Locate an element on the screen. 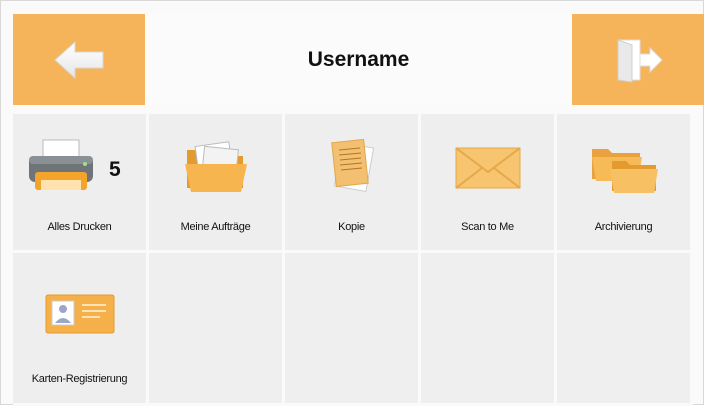  tile-print-all: 5 Alles Drucken is located at coordinates (81, 183).